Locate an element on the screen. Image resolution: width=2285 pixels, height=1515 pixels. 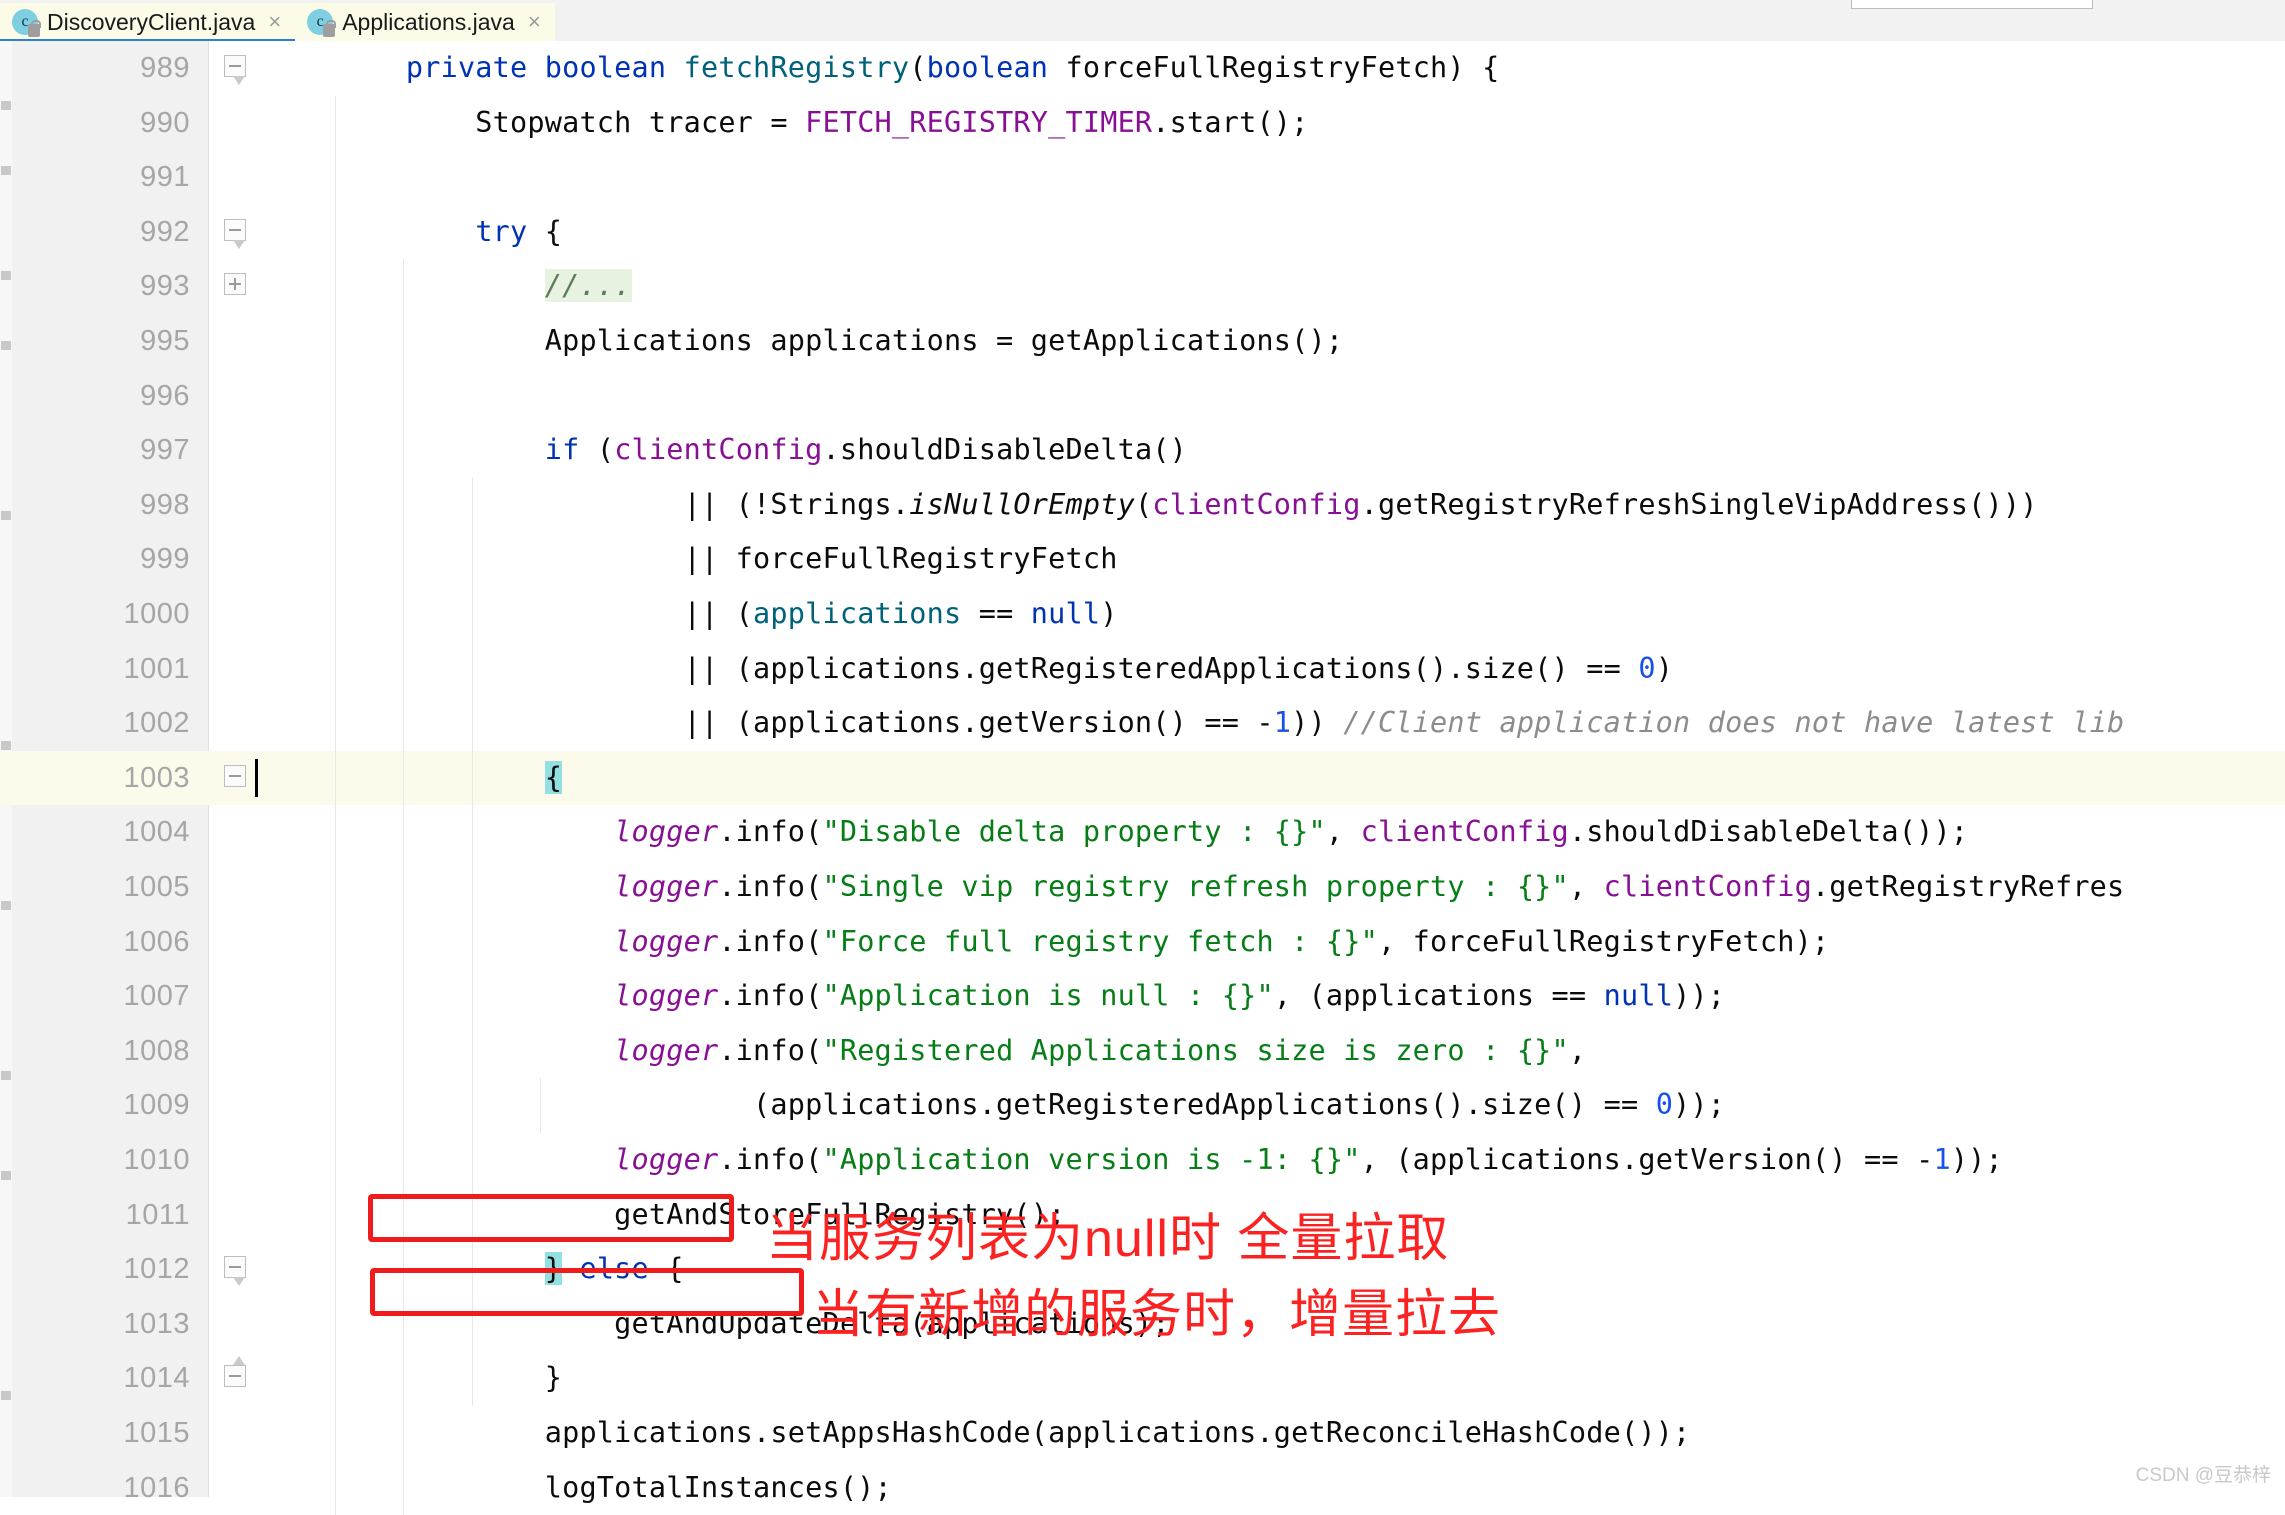
indent-guide is located at coordinates (335, 396).